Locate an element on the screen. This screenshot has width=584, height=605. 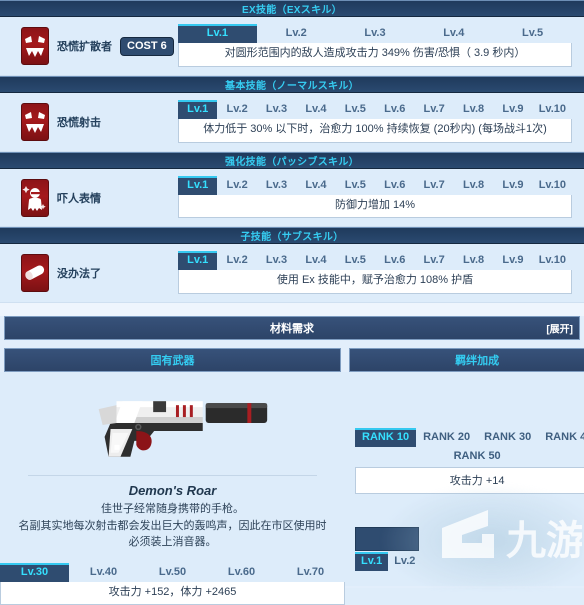
ghost-face-icon is located at coordinates (35, 198).